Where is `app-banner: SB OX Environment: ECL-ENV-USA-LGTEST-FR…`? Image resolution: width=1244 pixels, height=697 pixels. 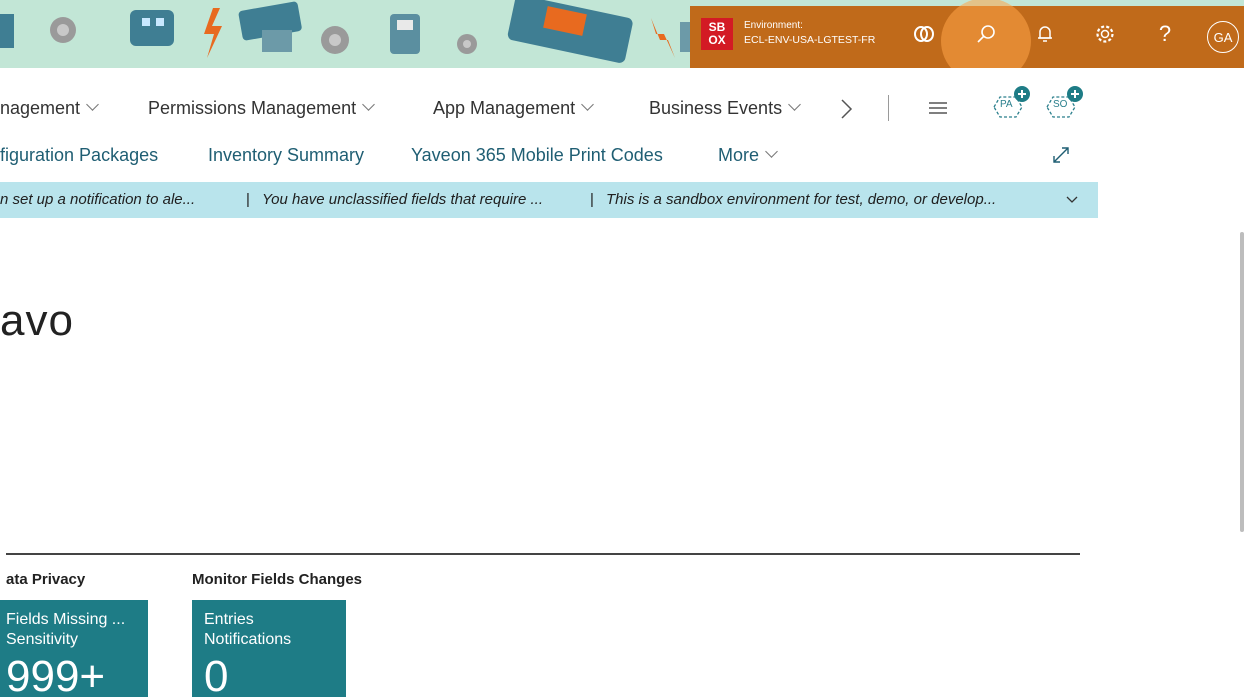
app-banner: SB OX Environment: ECL-ENV-USA-LGTEST-FR… is located at coordinates (622, 34).